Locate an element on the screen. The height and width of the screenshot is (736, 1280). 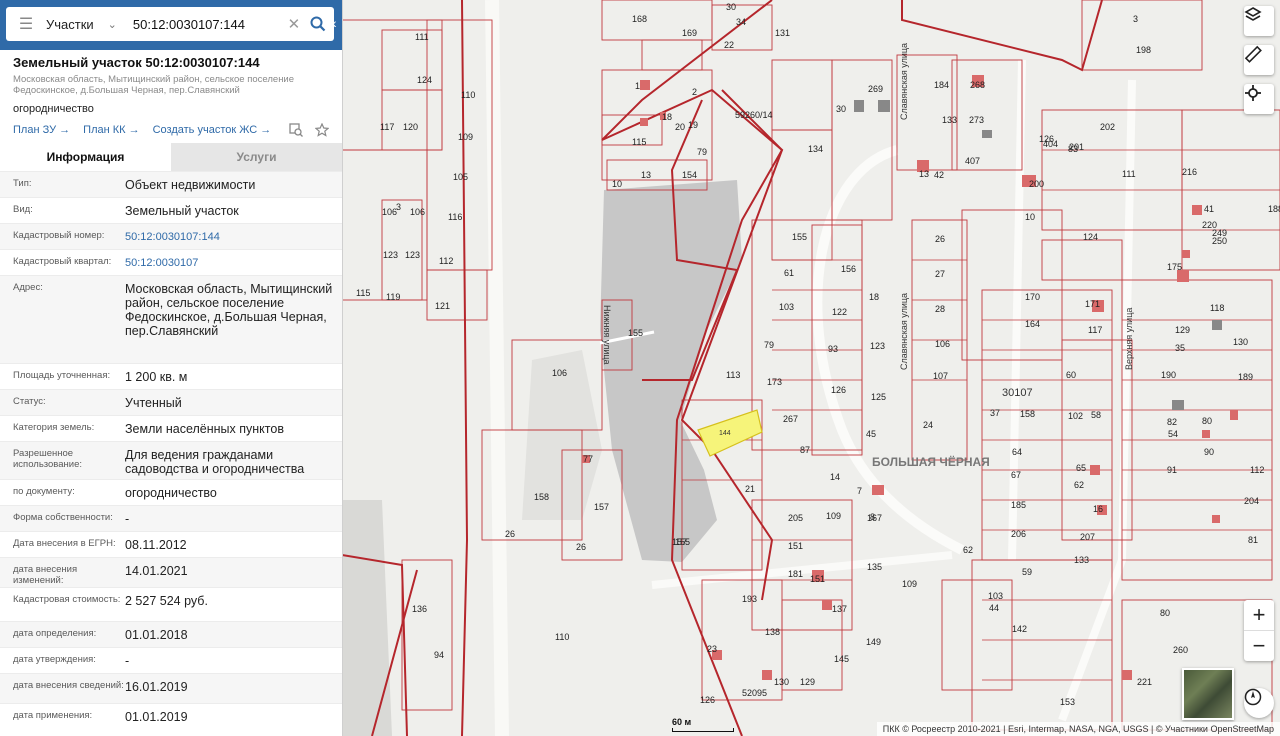
parcel-number-label: 58 is located at coordinates (1096, 415).